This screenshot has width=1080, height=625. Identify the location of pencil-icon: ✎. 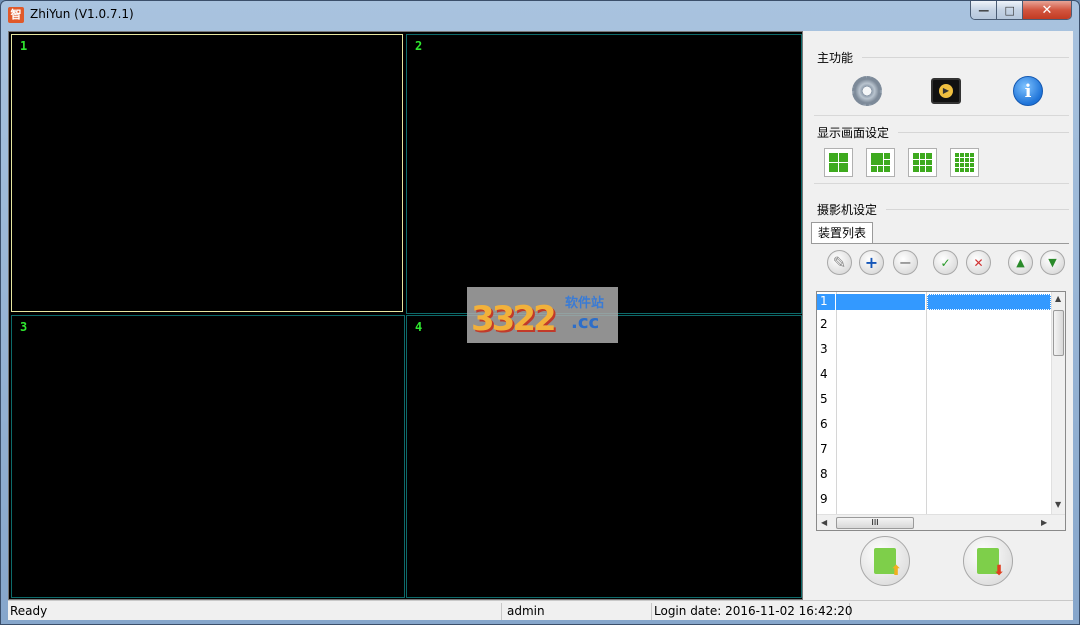
(839, 262).